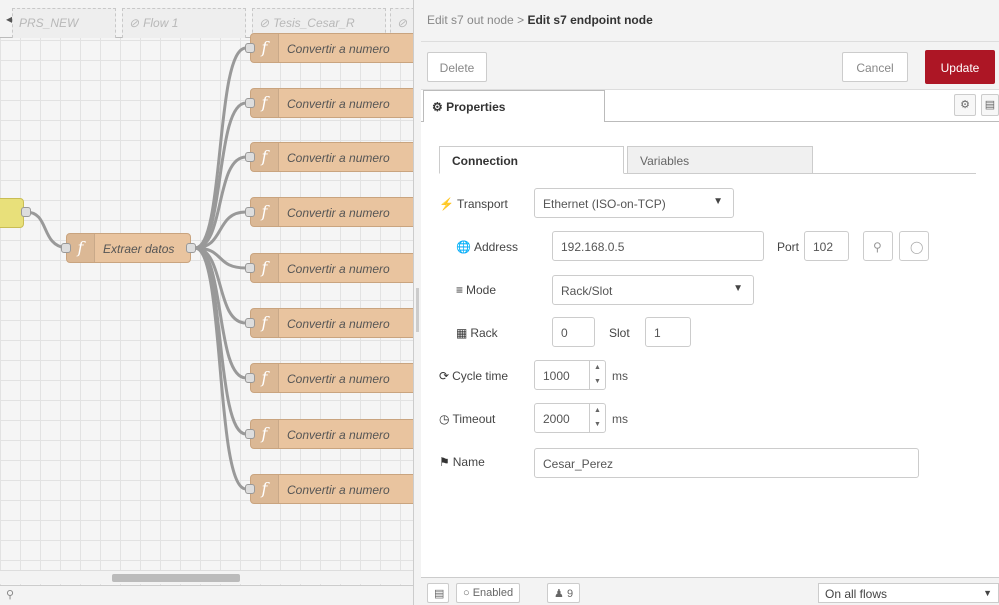 Image resolution: width=999 pixels, height=605 pixels. I want to click on port-value: 102, so click(823, 247).